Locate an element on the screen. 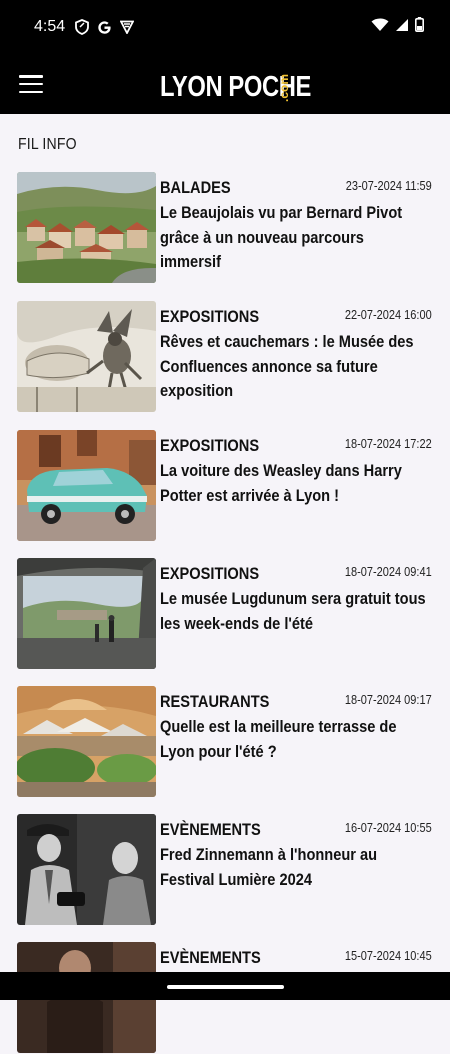  section-title: FIL INFO is located at coordinates (47, 144).